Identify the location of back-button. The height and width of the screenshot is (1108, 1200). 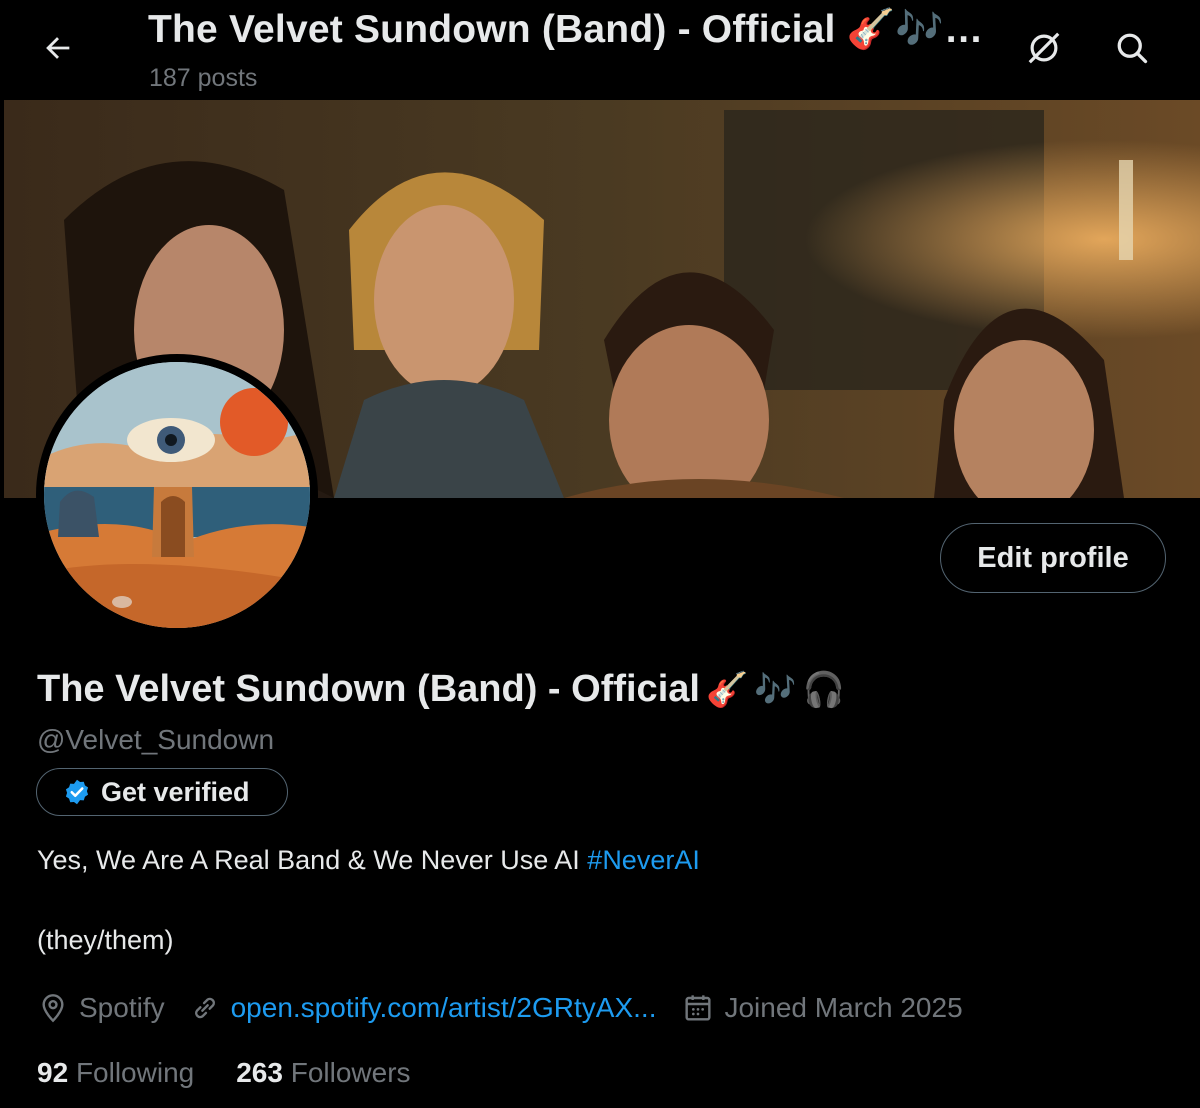
(58, 48).